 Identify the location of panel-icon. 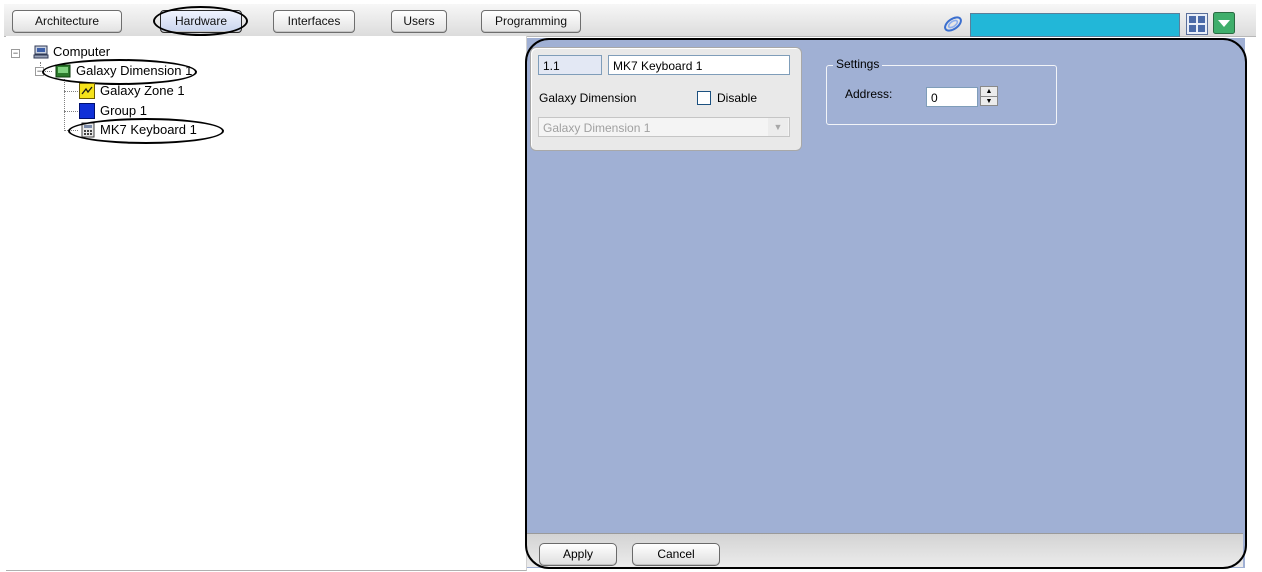
(63, 71).